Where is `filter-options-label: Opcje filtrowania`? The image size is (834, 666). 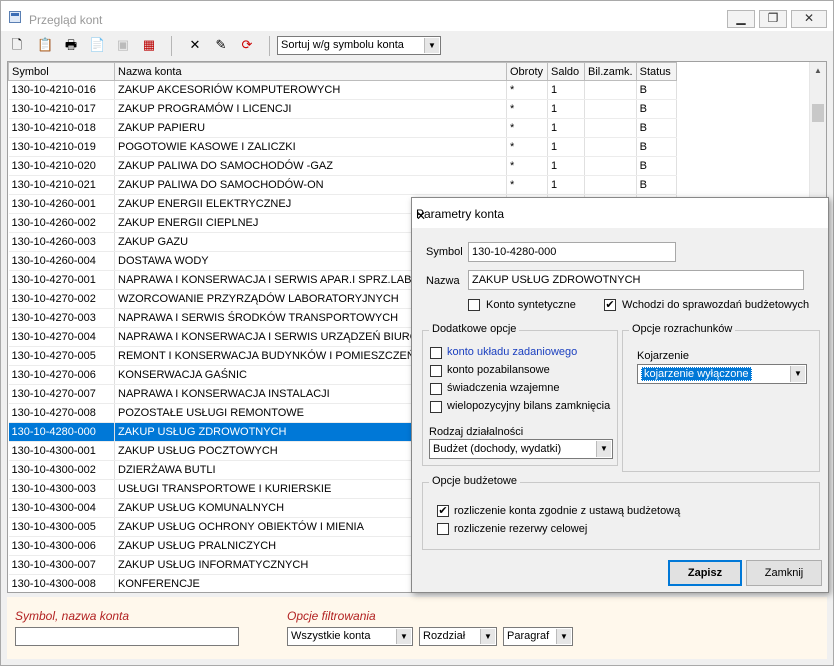
filter-options-label: Opcje filtrowania is located at coordinates (331, 616).